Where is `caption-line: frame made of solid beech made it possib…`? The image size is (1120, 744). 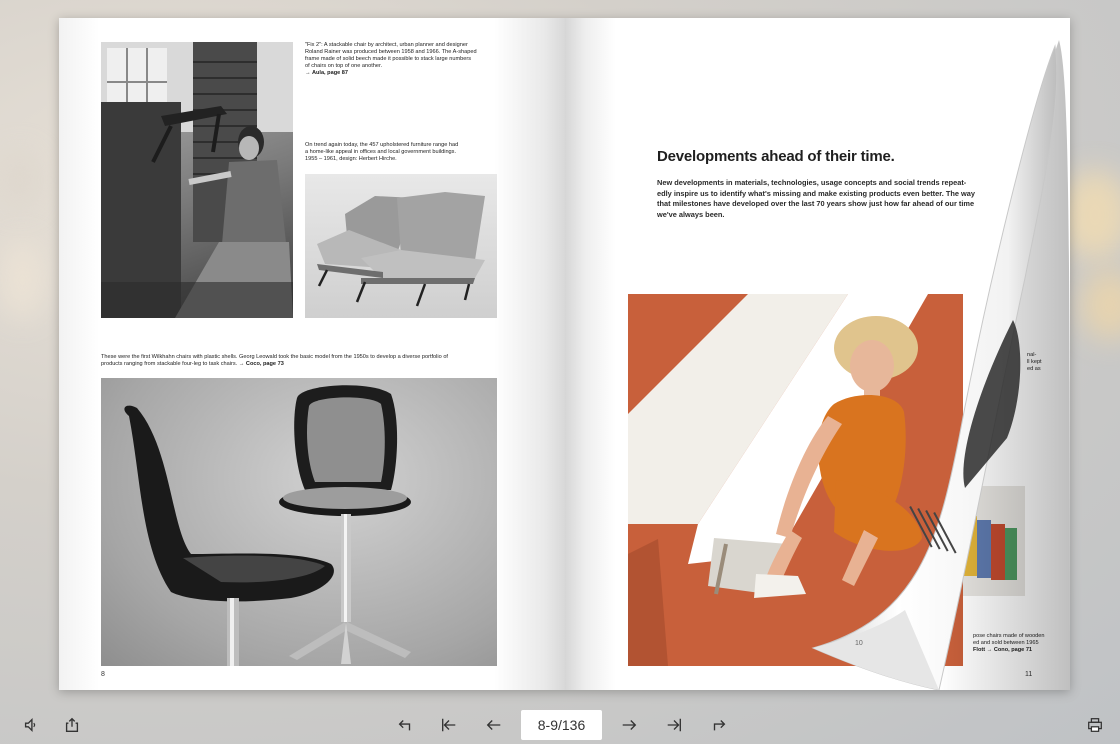 caption-line: frame made of solid beech made it possib… is located at coordinates (388, 59).